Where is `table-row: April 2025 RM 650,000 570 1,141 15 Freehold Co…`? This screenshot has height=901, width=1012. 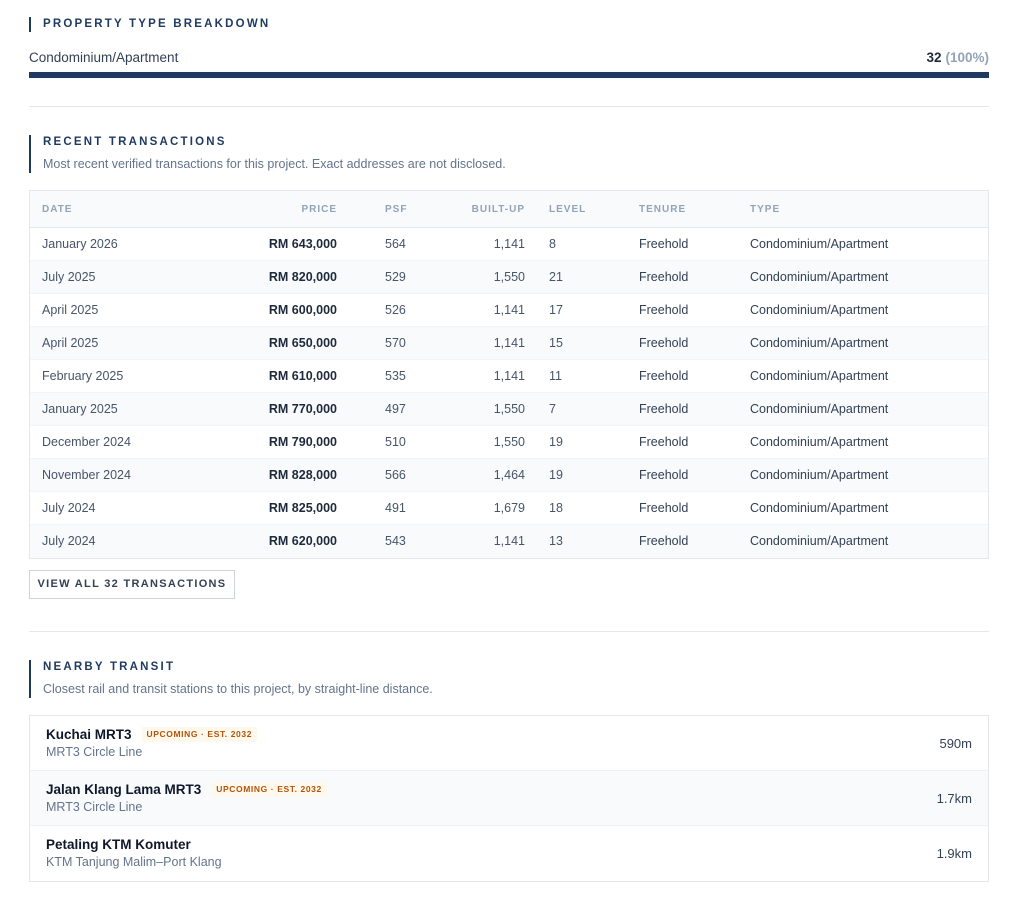
table-row: April 2025 RM 650,000 570 1,141 15 Freehold Co… is located at coordinates (509, 343).